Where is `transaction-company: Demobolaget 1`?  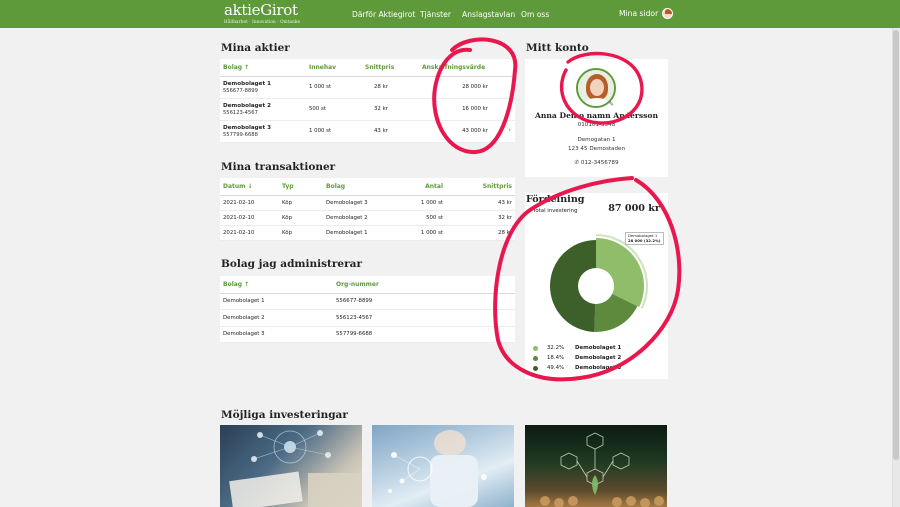
transaction-company: Demobolaget 1 is located at coordinates (361, 233).